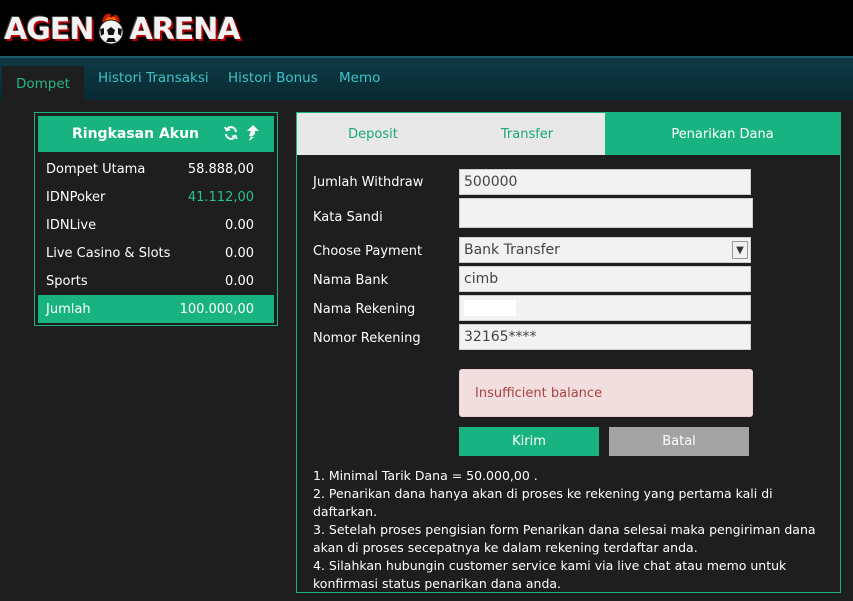  I want to click on error-alert: Insufficient balance, so click(606, 393).